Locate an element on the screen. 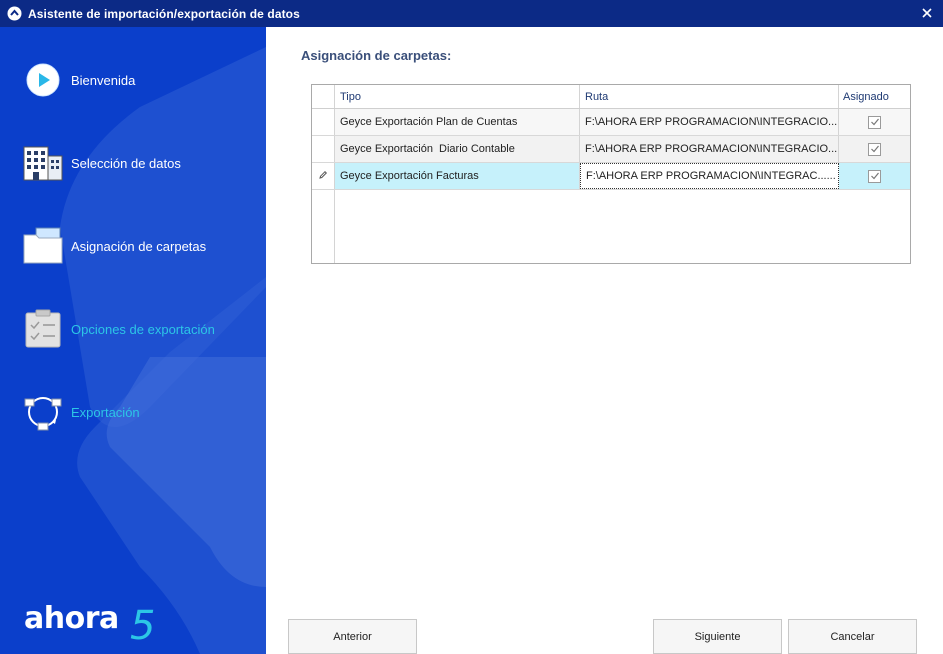 The width and height of the screenshot is (943, 654). step-label: Asignación de carpetas is located at coordinates (139, 246).